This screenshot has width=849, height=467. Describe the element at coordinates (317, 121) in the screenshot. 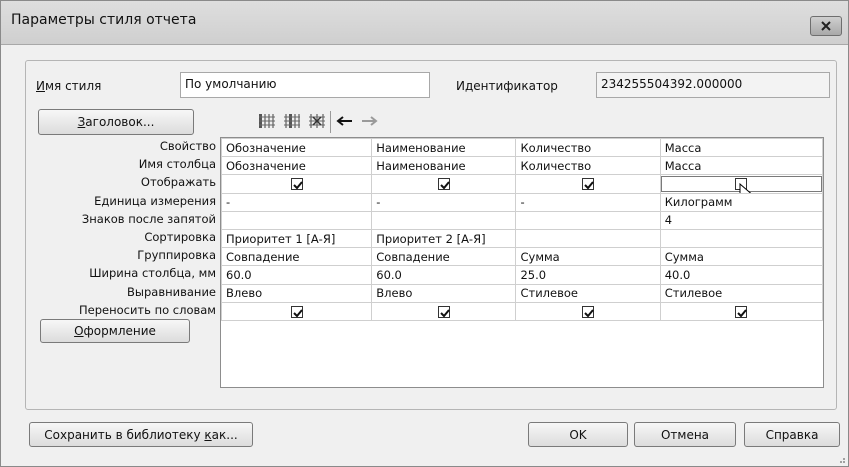

I see `delete-column-icon` at that location.